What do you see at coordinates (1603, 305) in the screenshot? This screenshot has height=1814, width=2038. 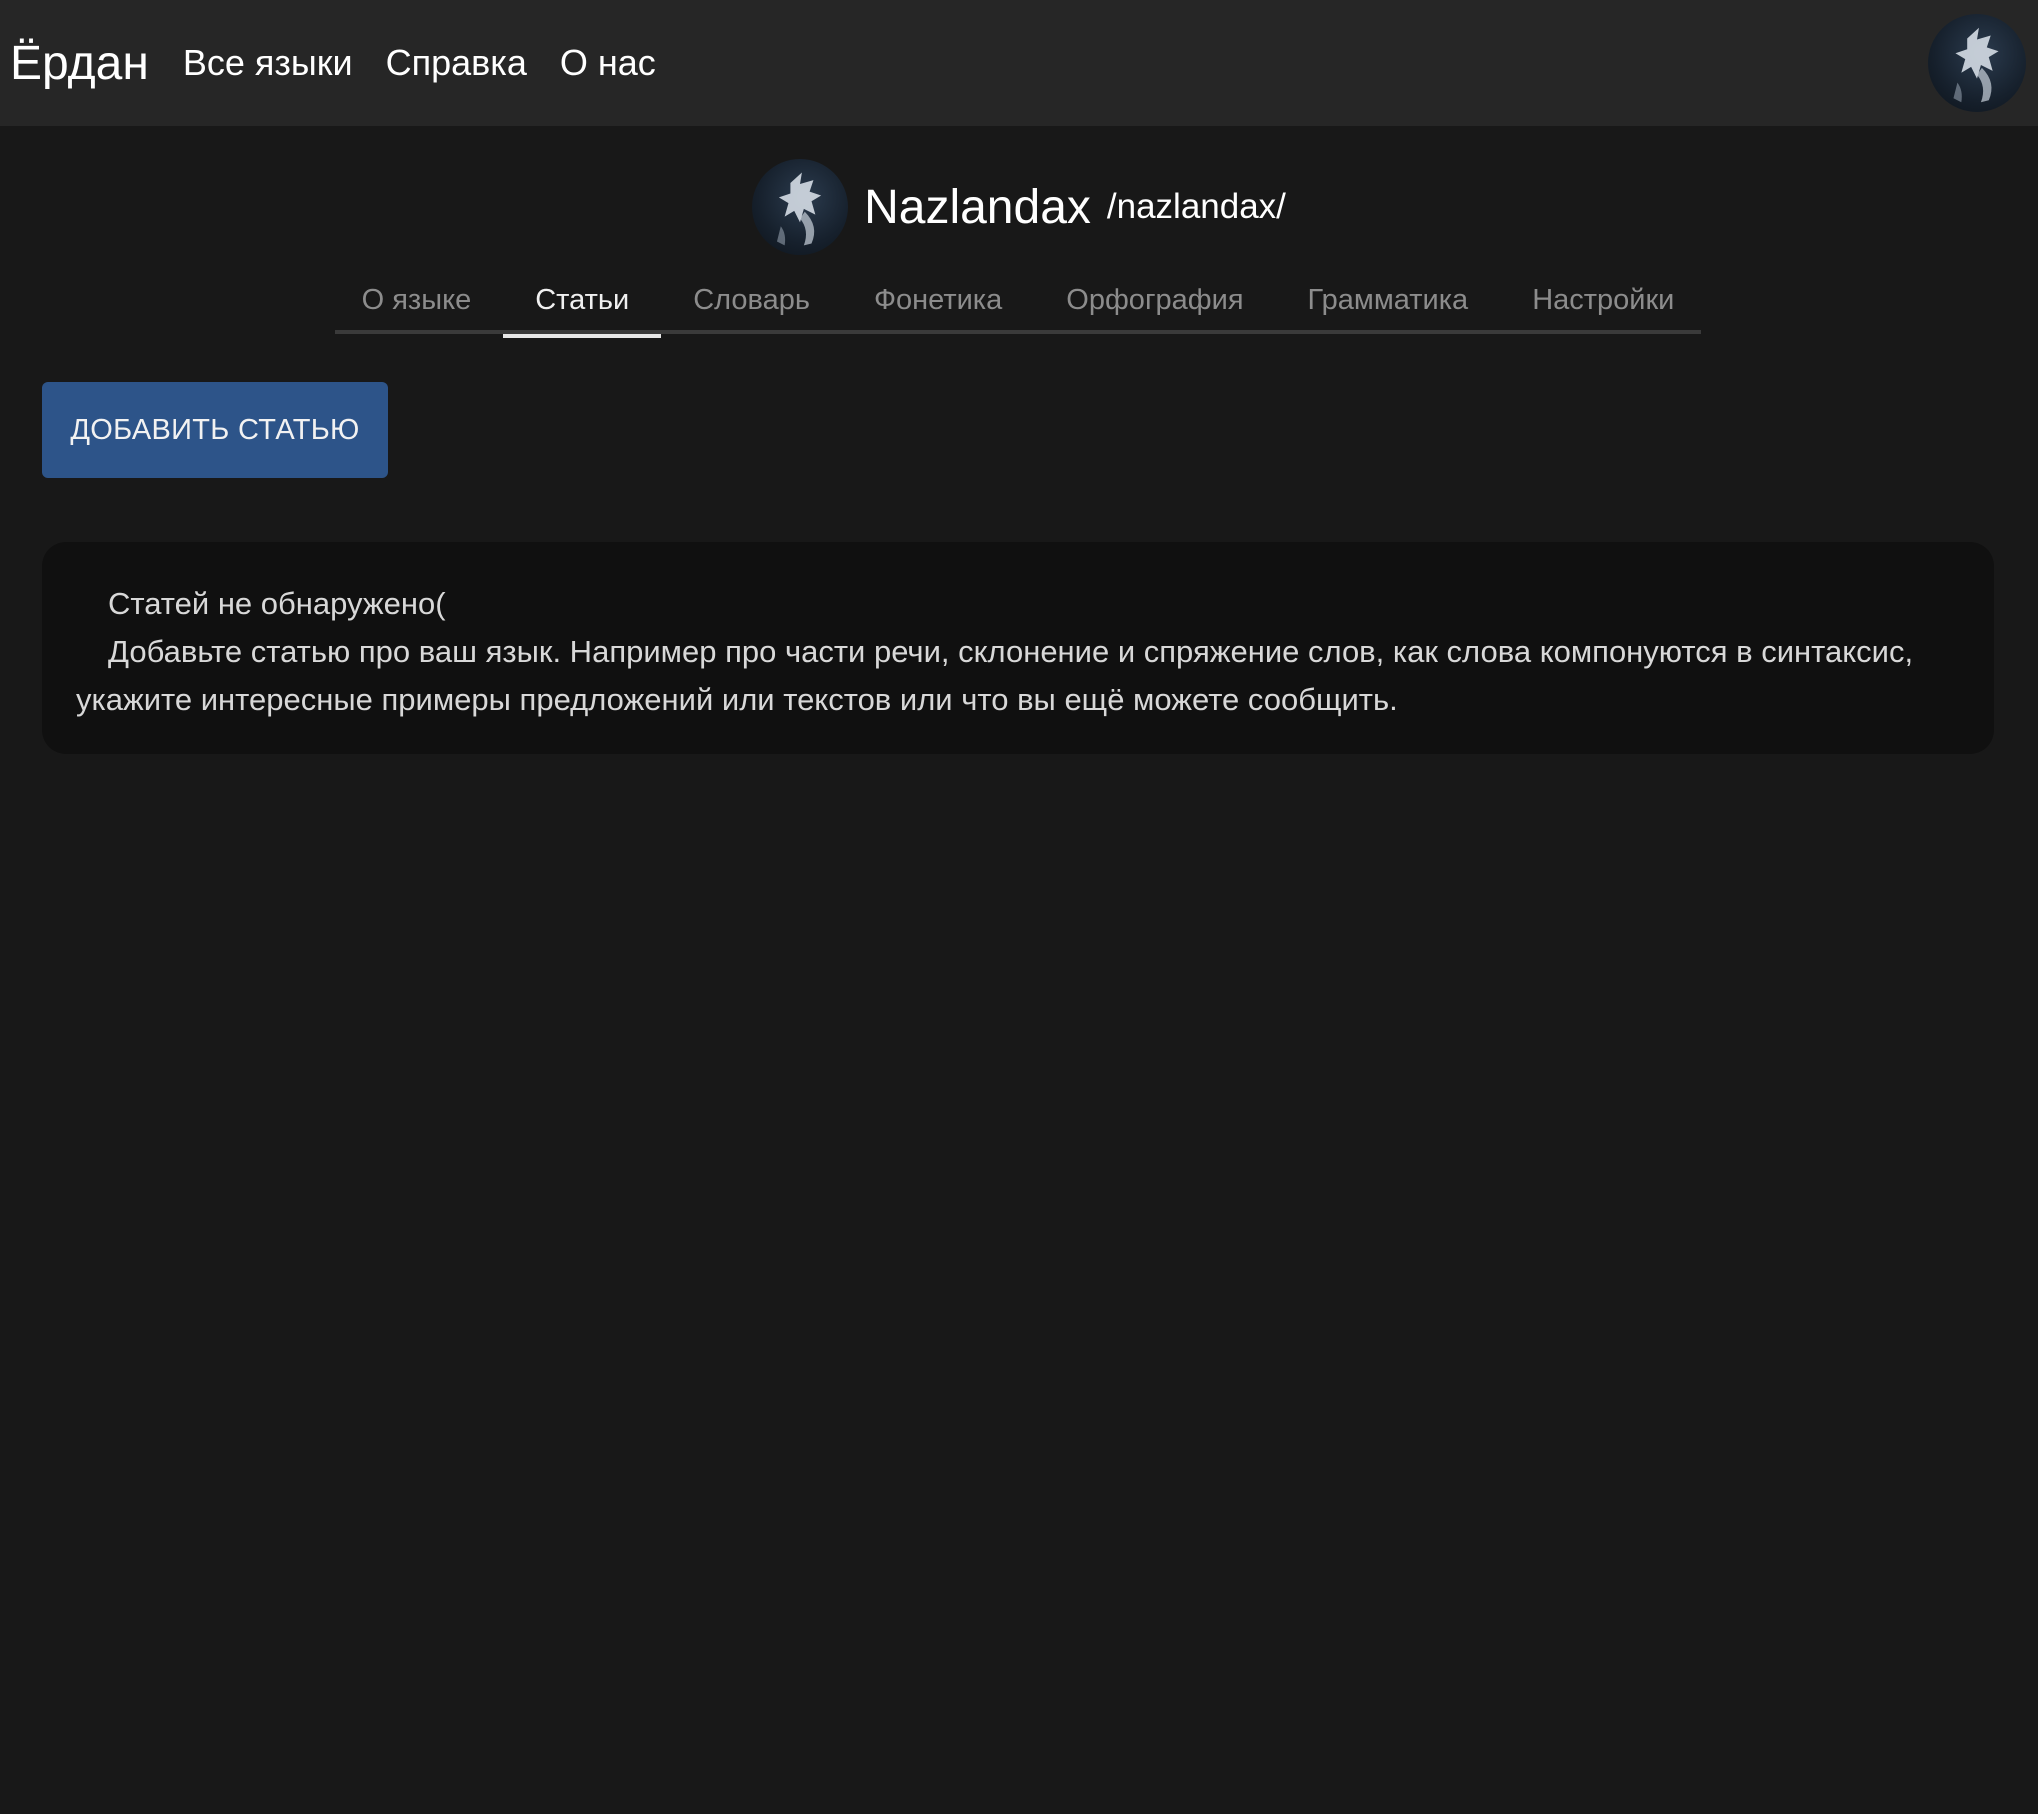 I see `tab-settings: Настройки` at bounding box center [1603, 305].